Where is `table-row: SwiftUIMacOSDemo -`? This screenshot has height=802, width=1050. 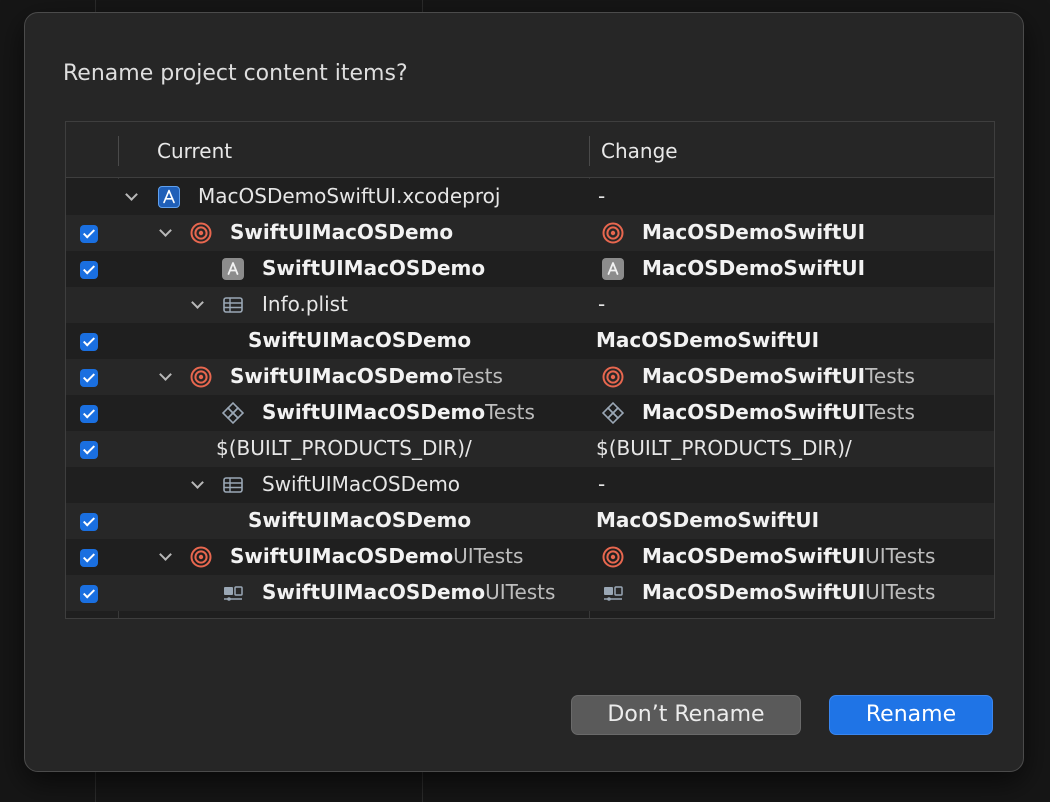 table-row: SwiftUIMacOSDemo - is located at coordinates (530, 485).